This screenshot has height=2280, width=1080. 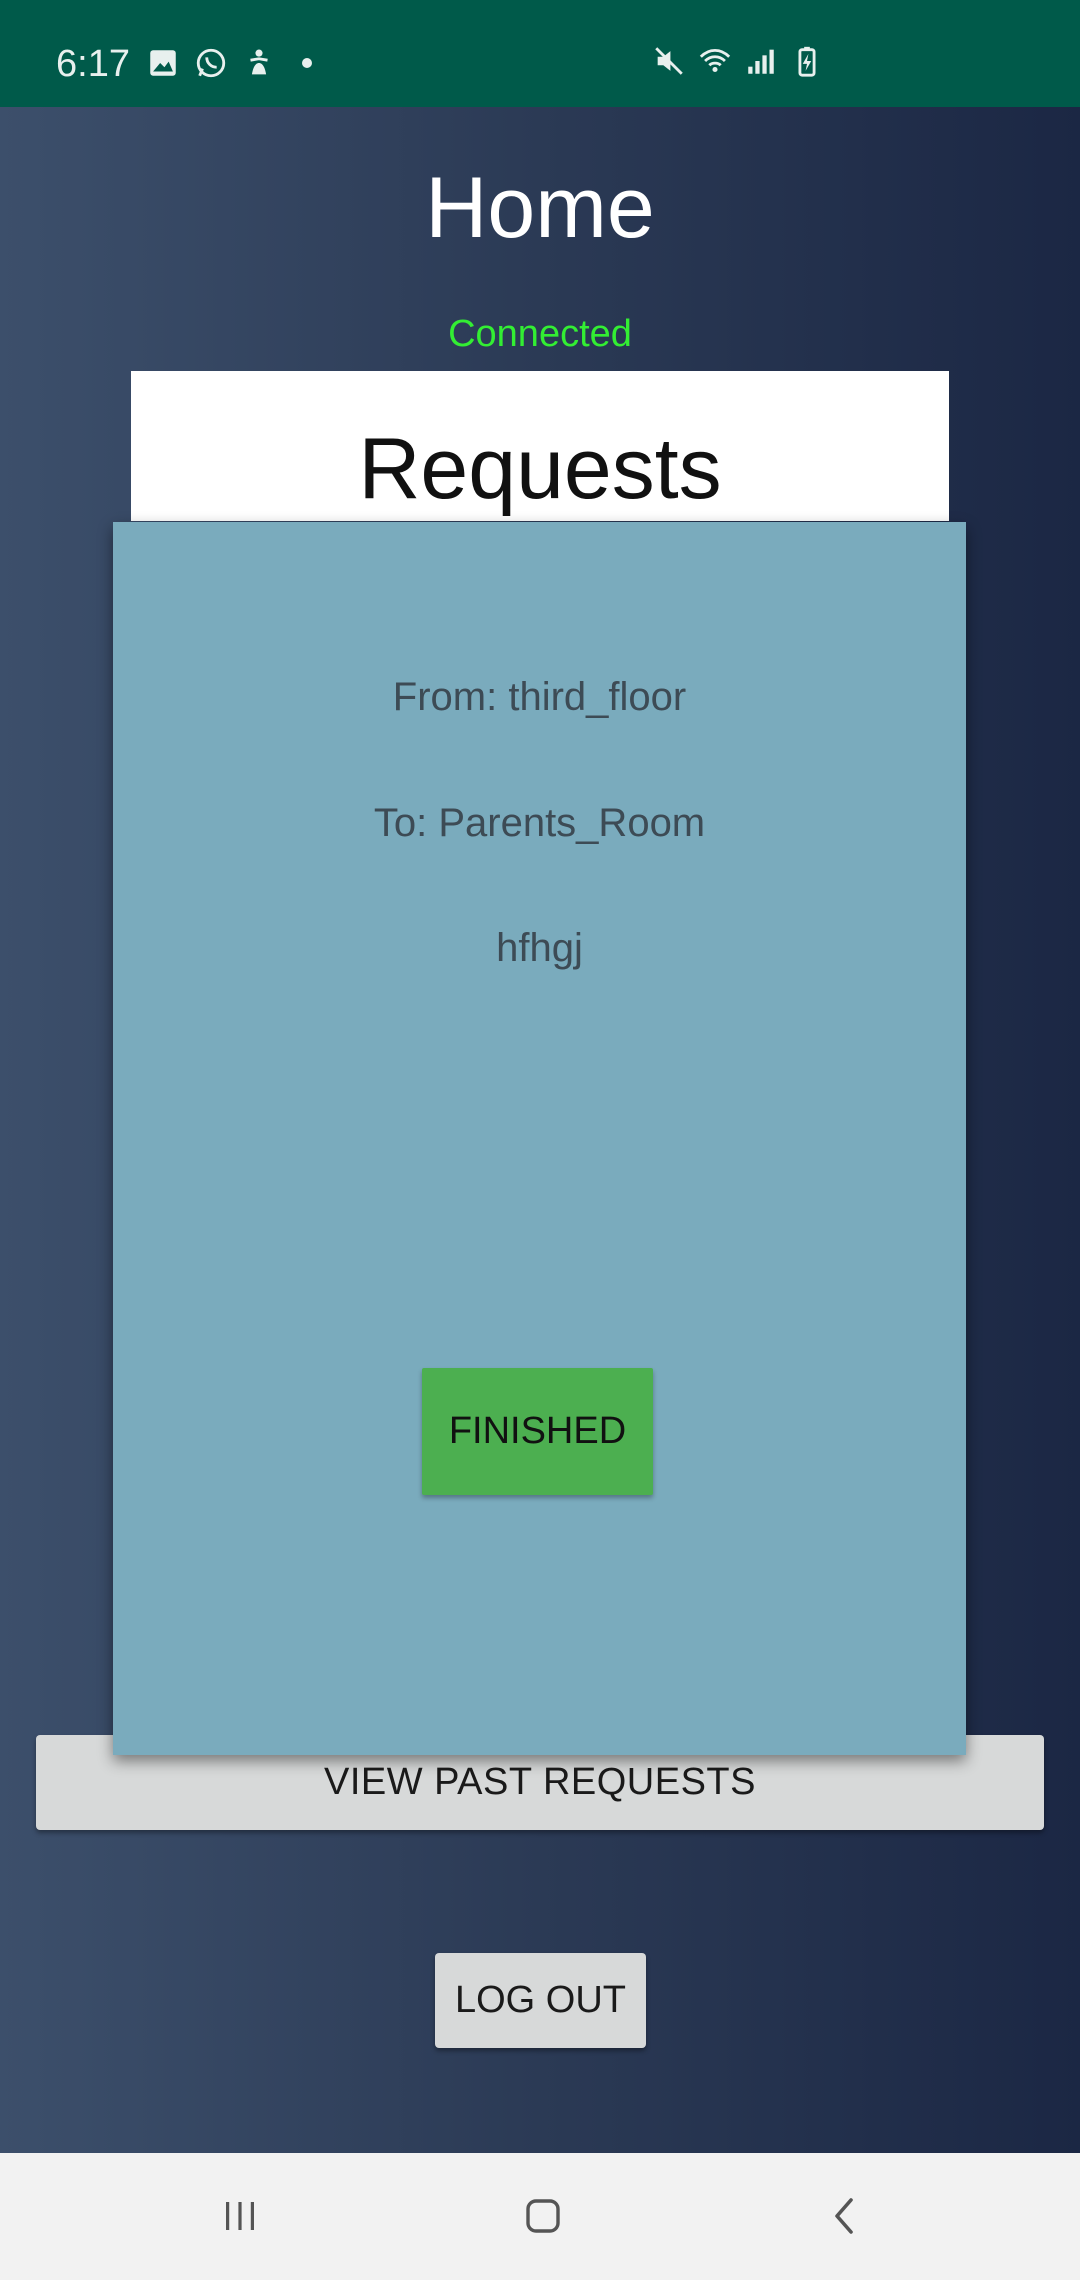 I want to click on status-bar: 6:17, so click(x=540, y=53).